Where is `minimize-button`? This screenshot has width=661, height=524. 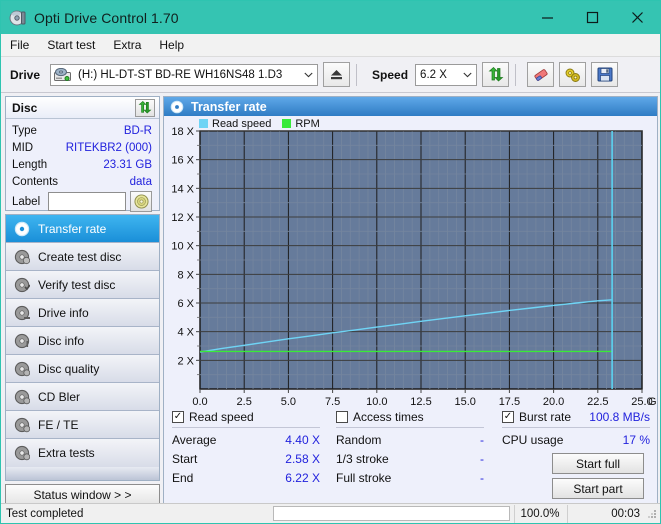 minimize-button is located at coordinates (547, 17).